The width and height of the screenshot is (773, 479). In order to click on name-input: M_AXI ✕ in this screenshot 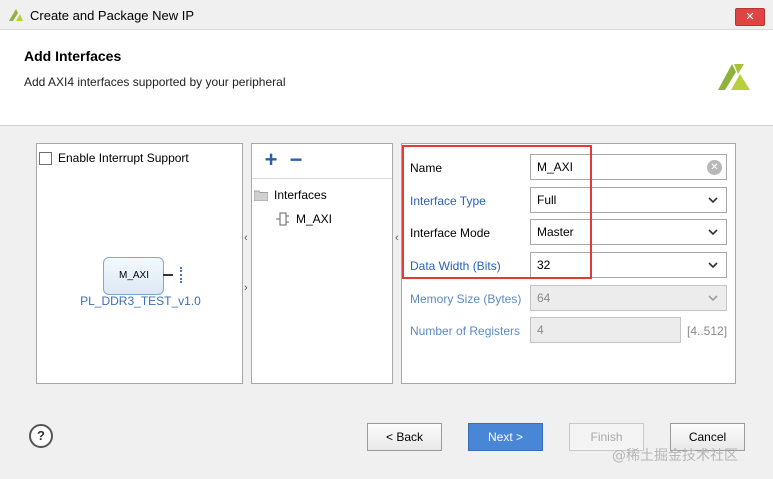, I will do `click(628, 167)`.